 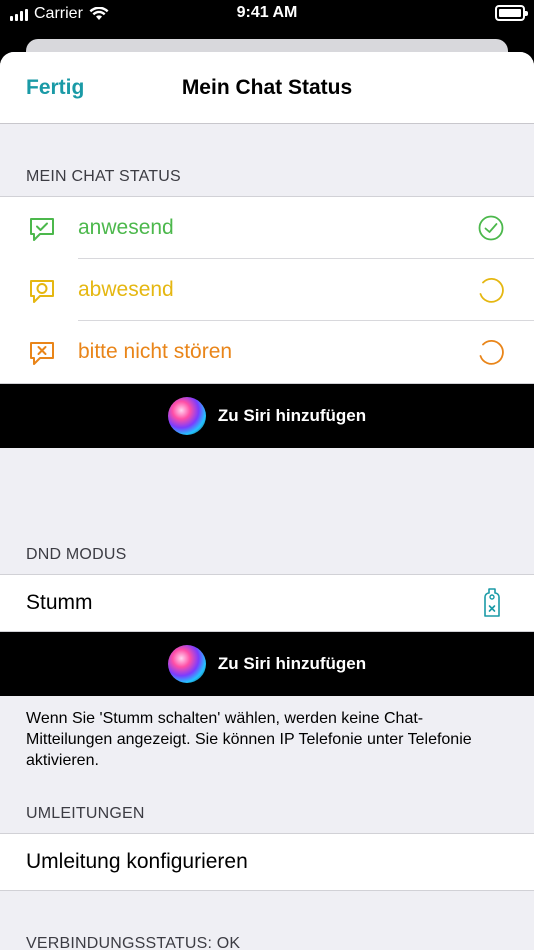 I want to click on status-row-away: abwesend, so click(x=267, y=290).